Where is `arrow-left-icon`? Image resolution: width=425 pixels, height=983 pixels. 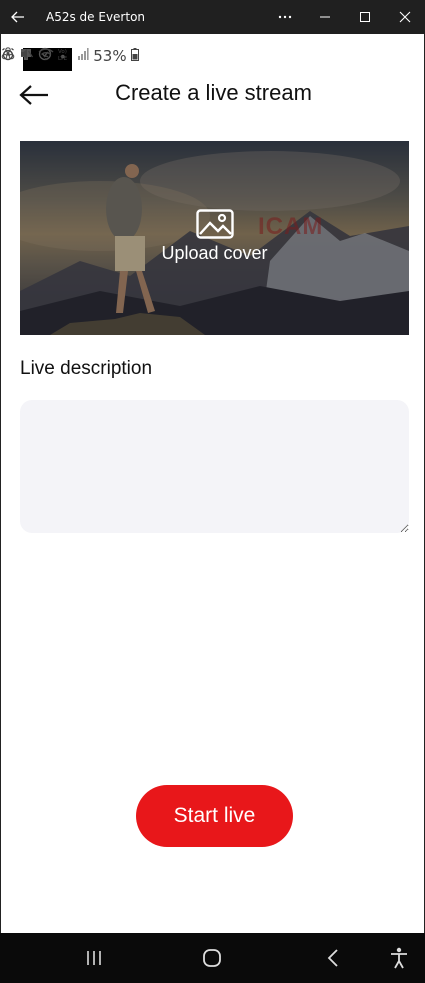
arrow-left-icon is located at coordinates (17, 17).